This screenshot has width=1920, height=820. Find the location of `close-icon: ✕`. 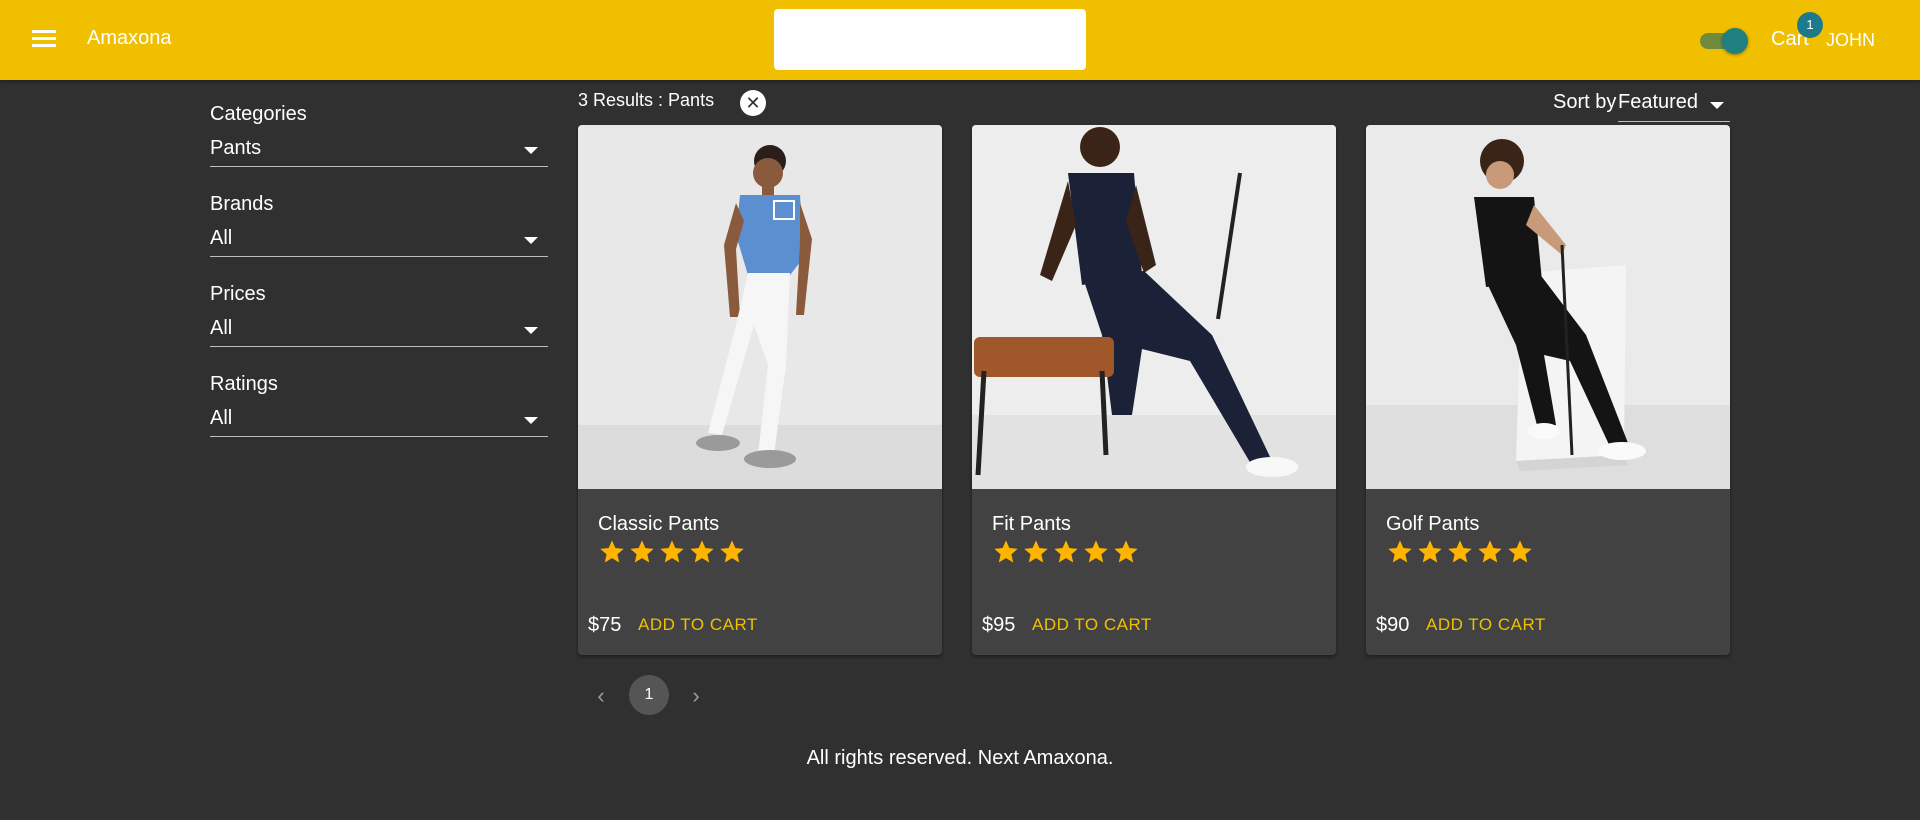

close-icon: ✕ is located at coordinates (753, 103).